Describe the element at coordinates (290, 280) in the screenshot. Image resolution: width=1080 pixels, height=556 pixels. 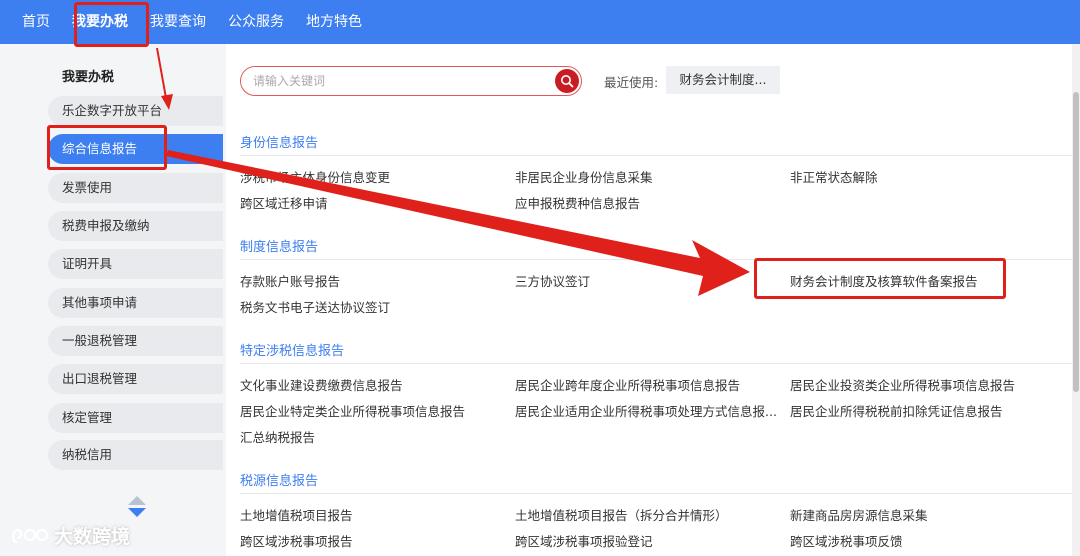
I see `link-bank-account-report: 存款账户账号报告` at that location.